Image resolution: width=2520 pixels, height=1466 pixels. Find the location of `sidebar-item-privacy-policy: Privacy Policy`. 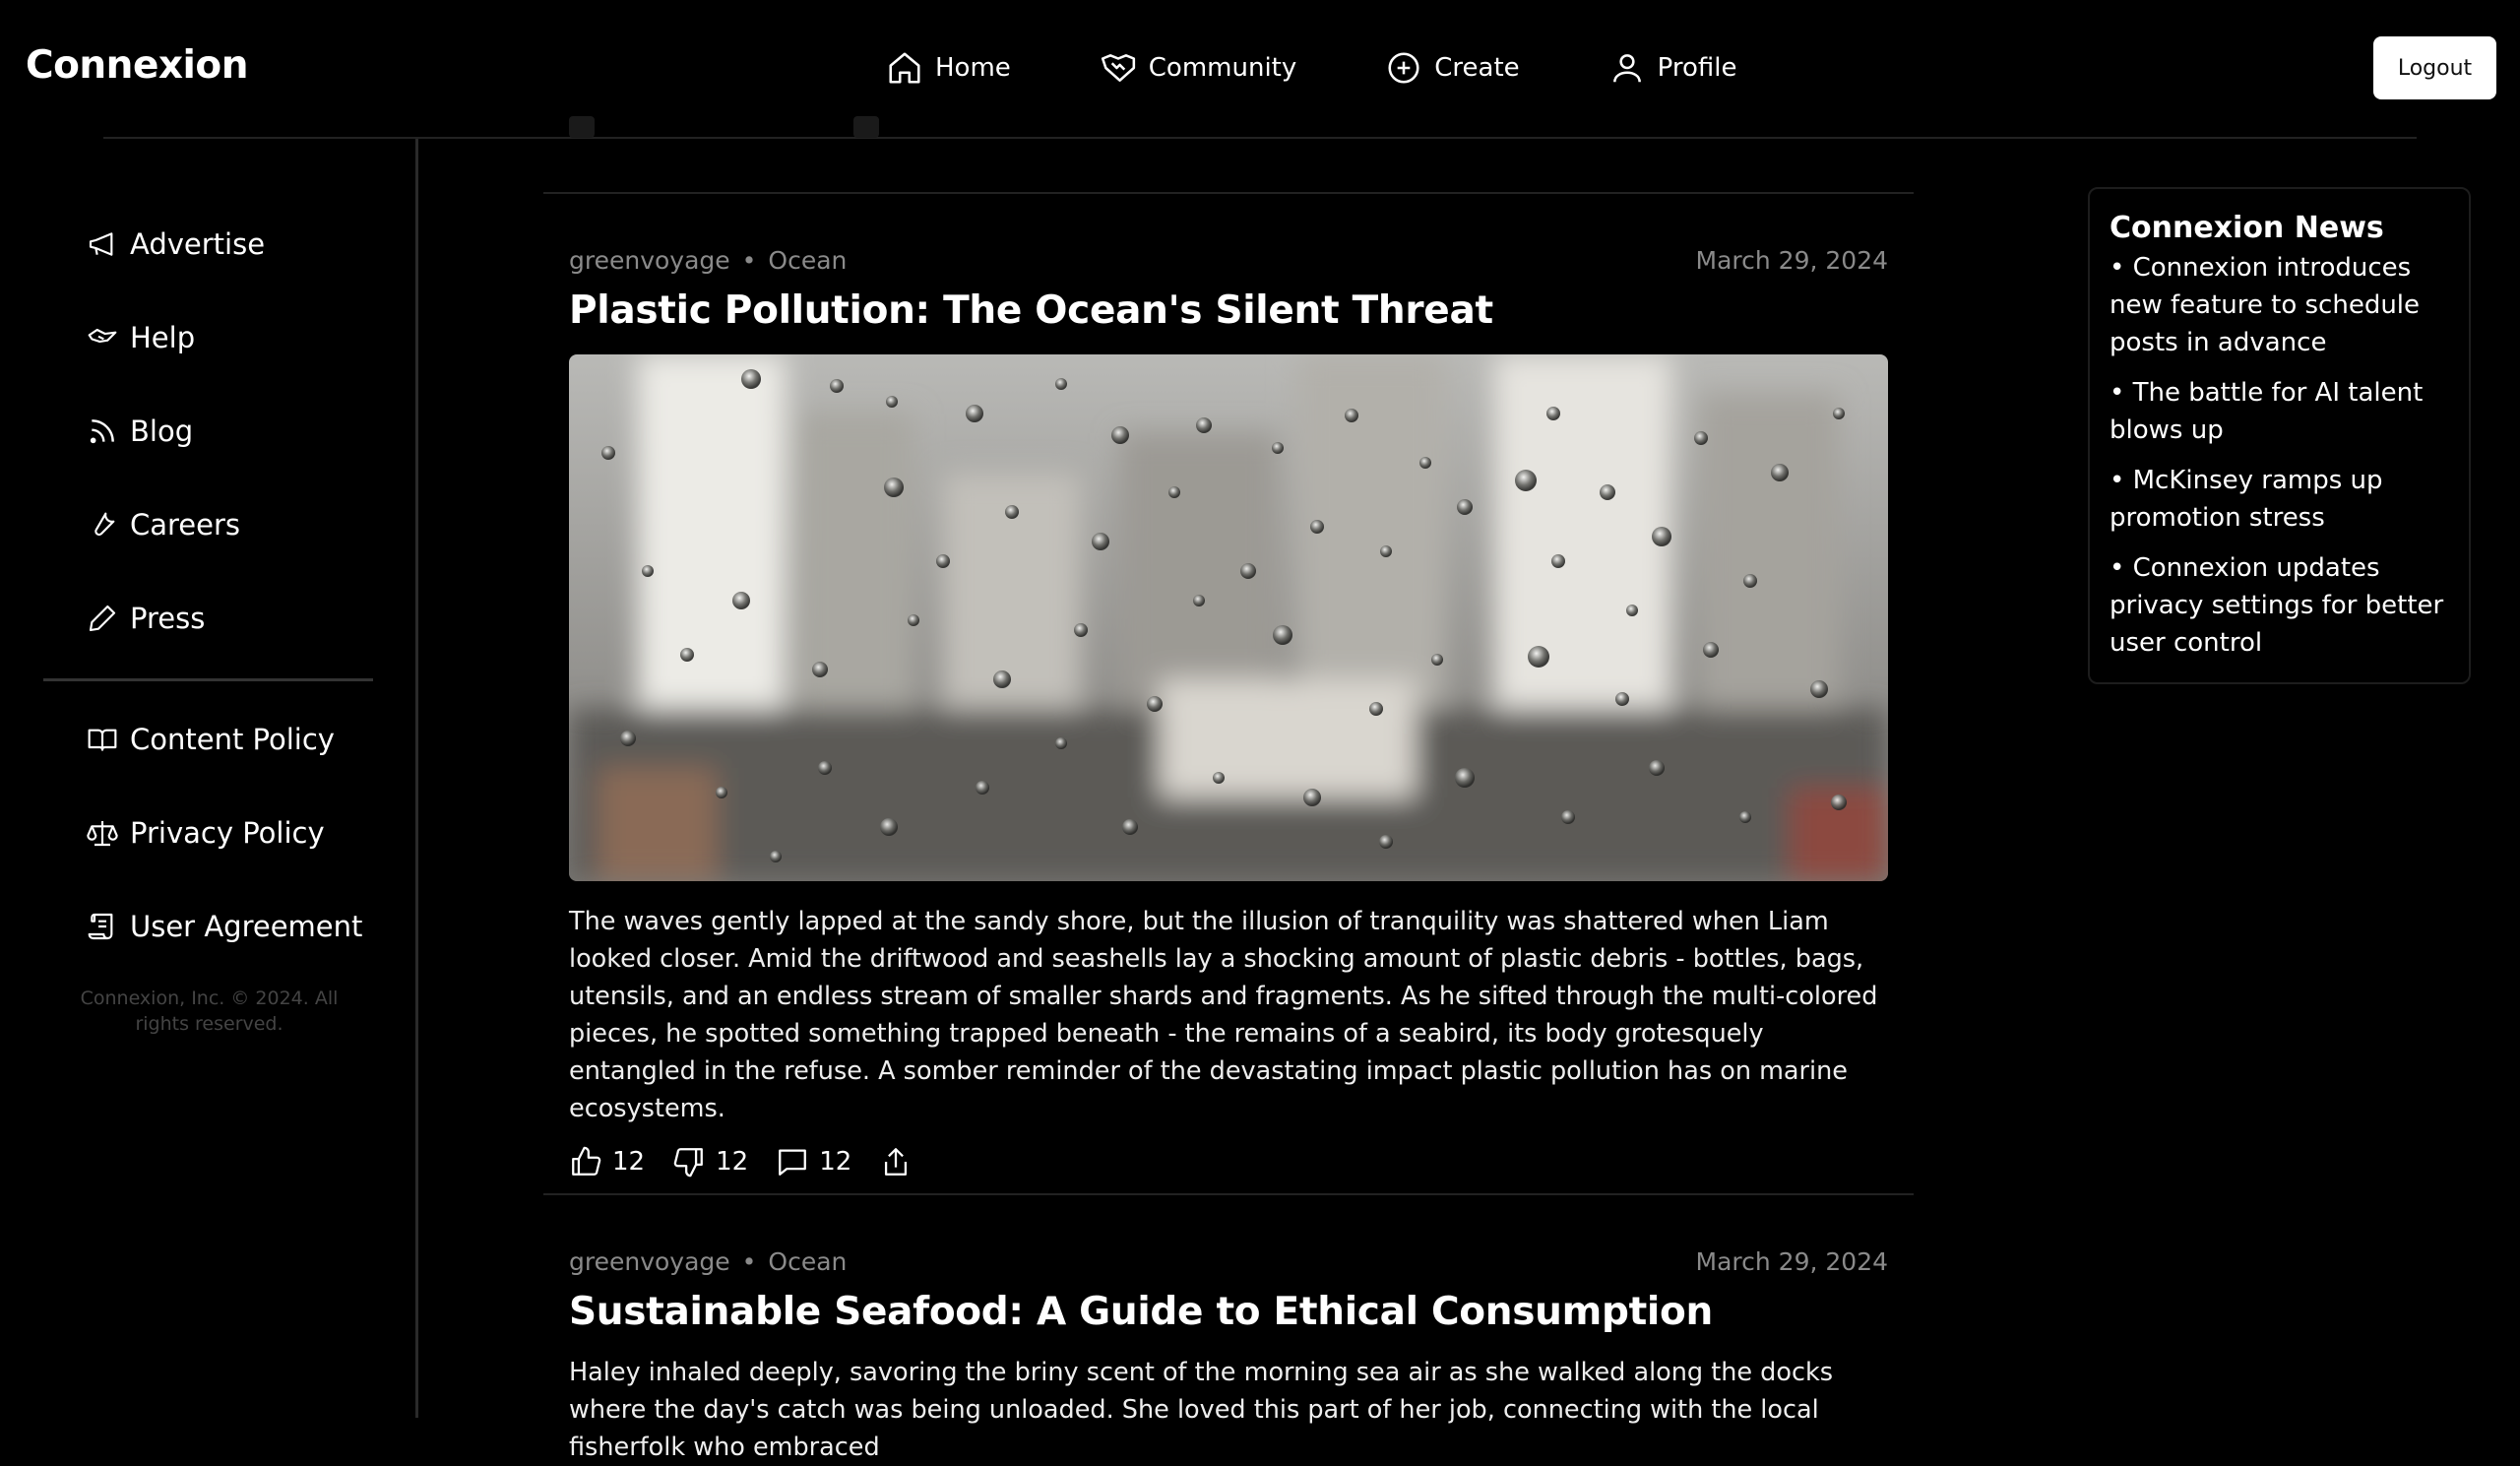

sidebar-item-privacy-policy: Privacy Policy is located at coordinates (206, 833).